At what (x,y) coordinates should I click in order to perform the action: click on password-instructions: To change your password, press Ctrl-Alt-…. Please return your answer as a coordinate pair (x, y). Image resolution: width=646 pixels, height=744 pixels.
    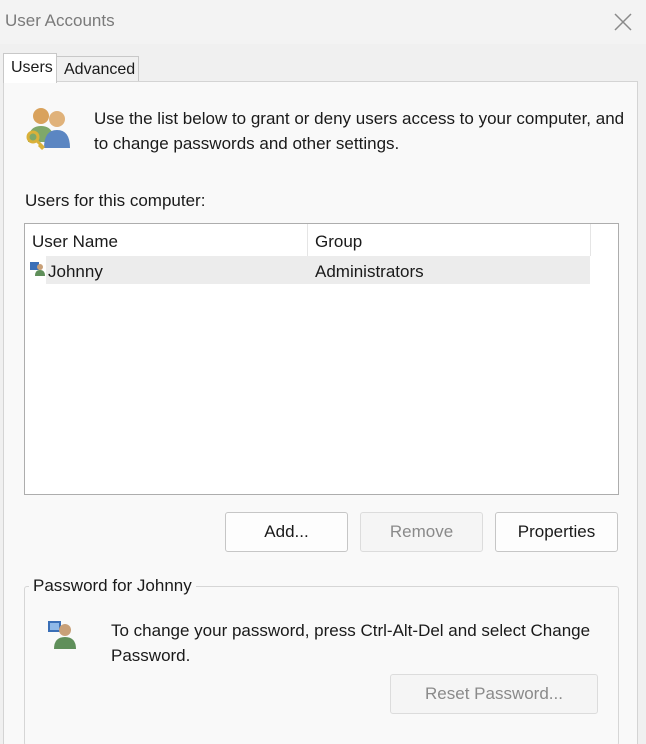
    Looking at the image, I should click on (351, 643).